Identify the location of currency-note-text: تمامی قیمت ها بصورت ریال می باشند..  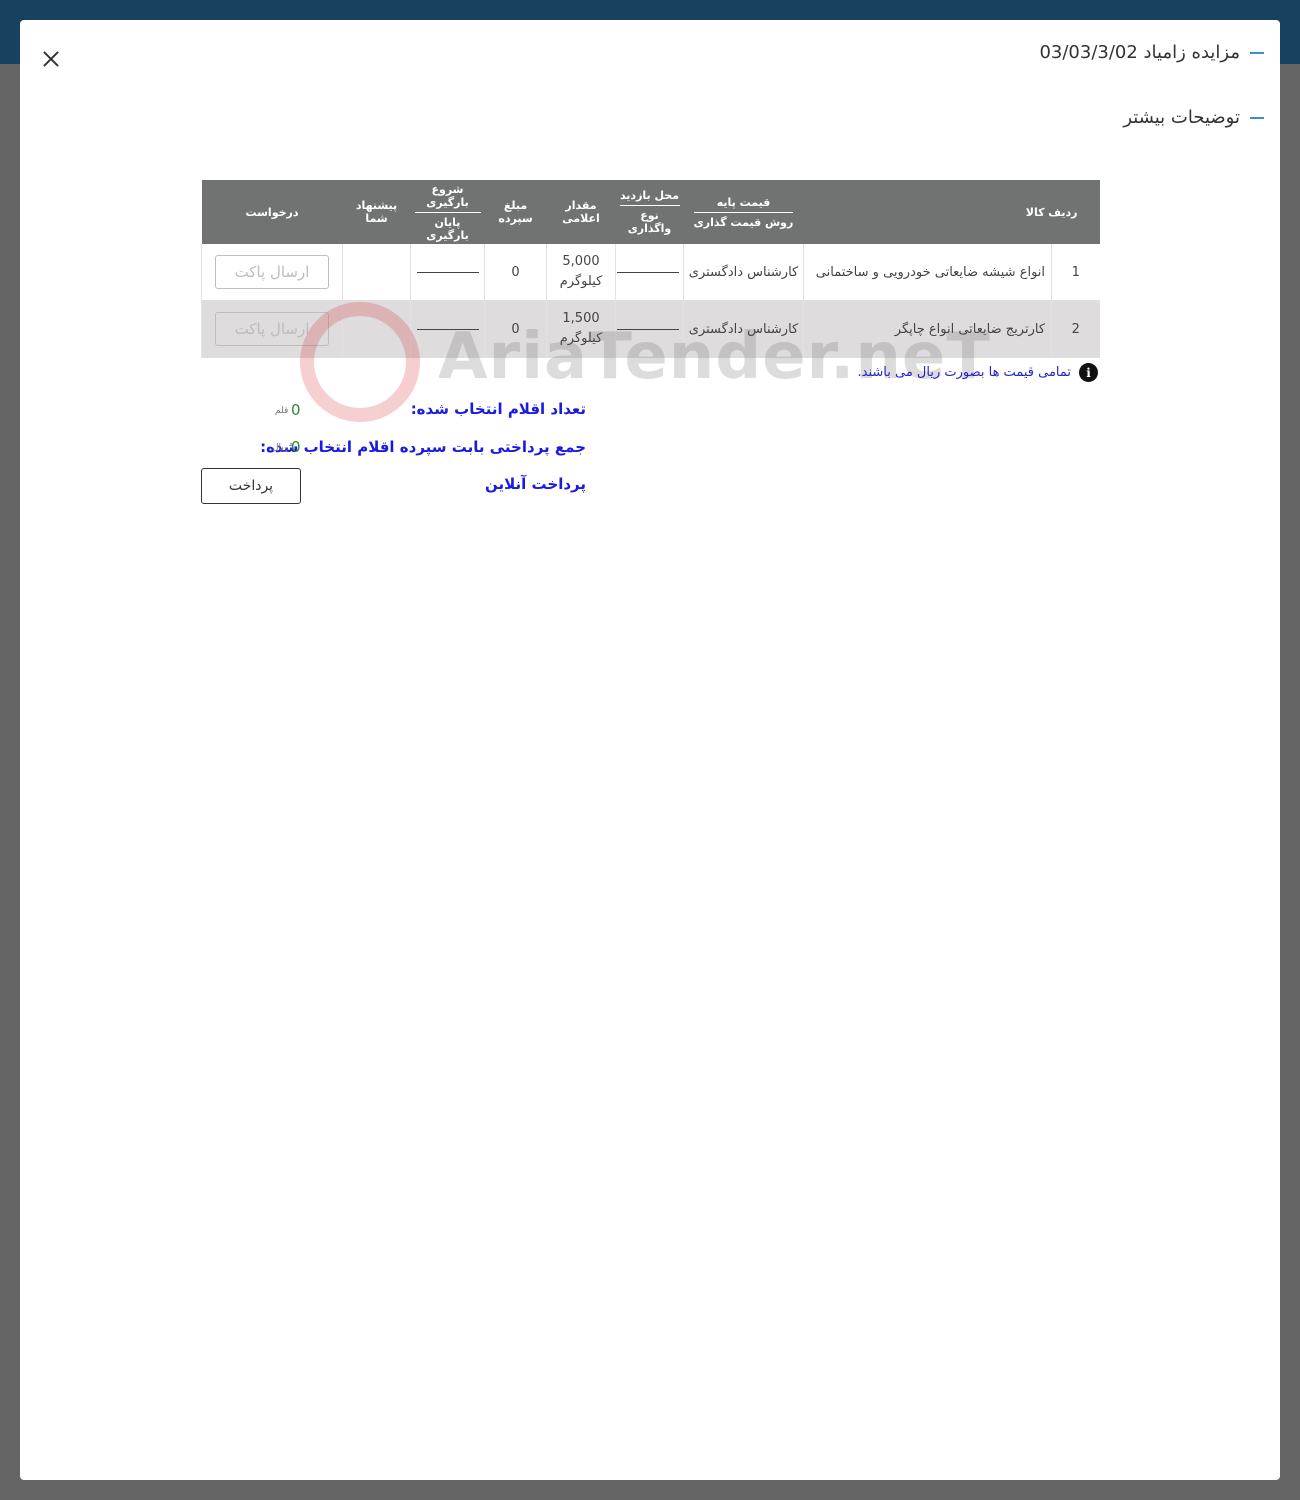
(964, 372).